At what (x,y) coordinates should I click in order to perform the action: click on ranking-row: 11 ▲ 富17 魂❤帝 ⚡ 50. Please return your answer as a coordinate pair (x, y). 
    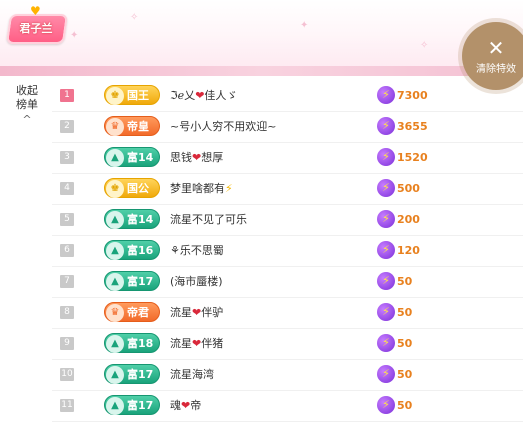
    Looking at the image, I should click on (287, 406).